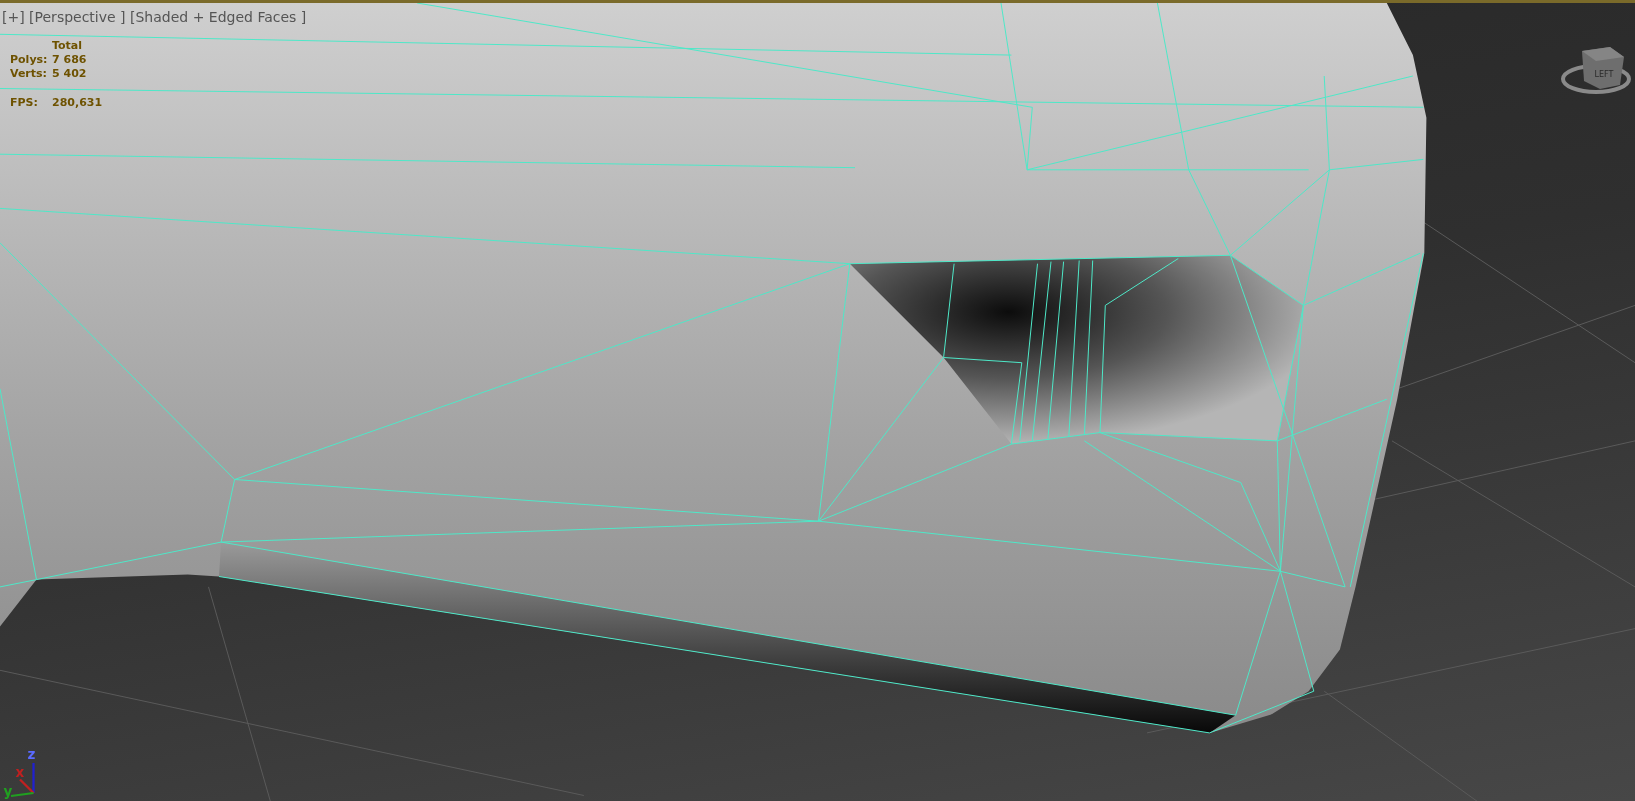 Image resolution: width=1635 pixels, height=801 pixels. I want to click on axis-label: x, so click(20, 771).